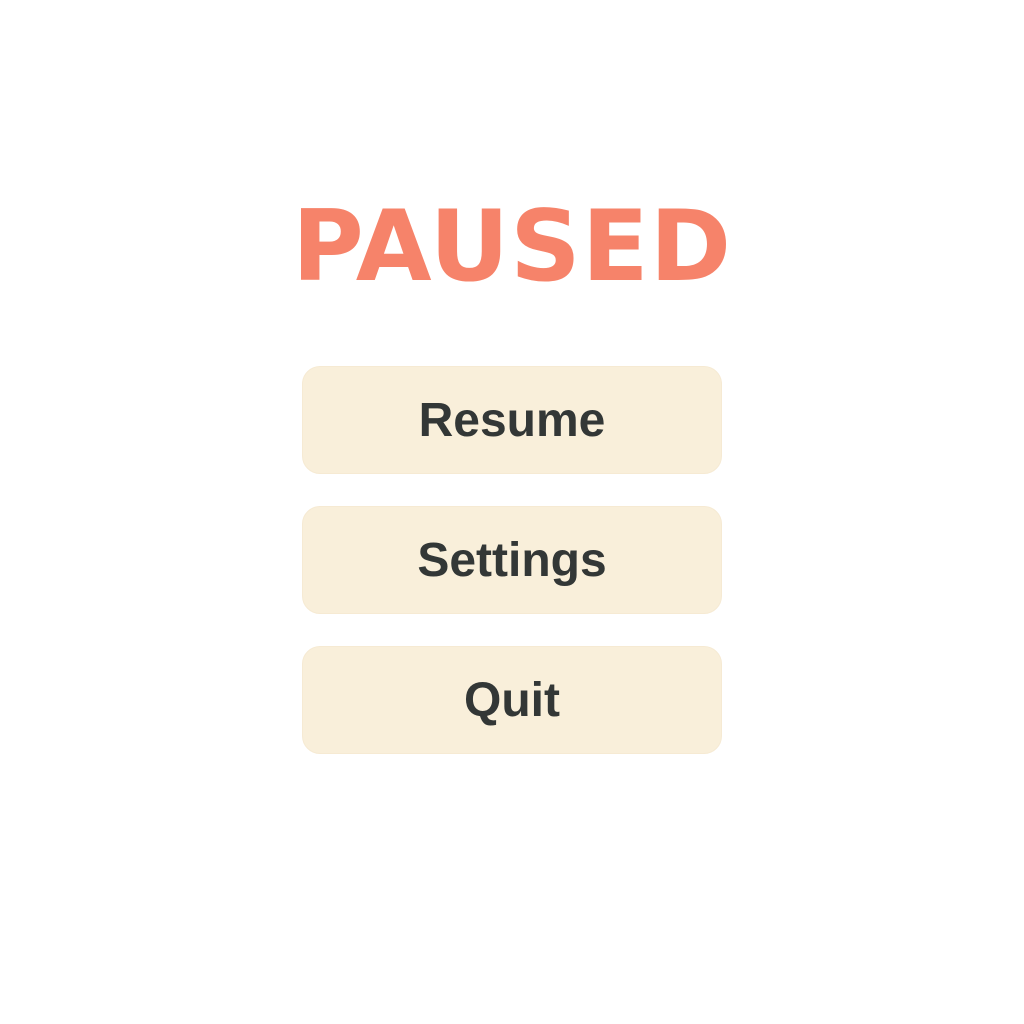 The image size is (1024, 1024). What do you see at coordinates (512, 700) in the screenshot?
I see `quit-button: Quit` at bounding box center [512, 700].